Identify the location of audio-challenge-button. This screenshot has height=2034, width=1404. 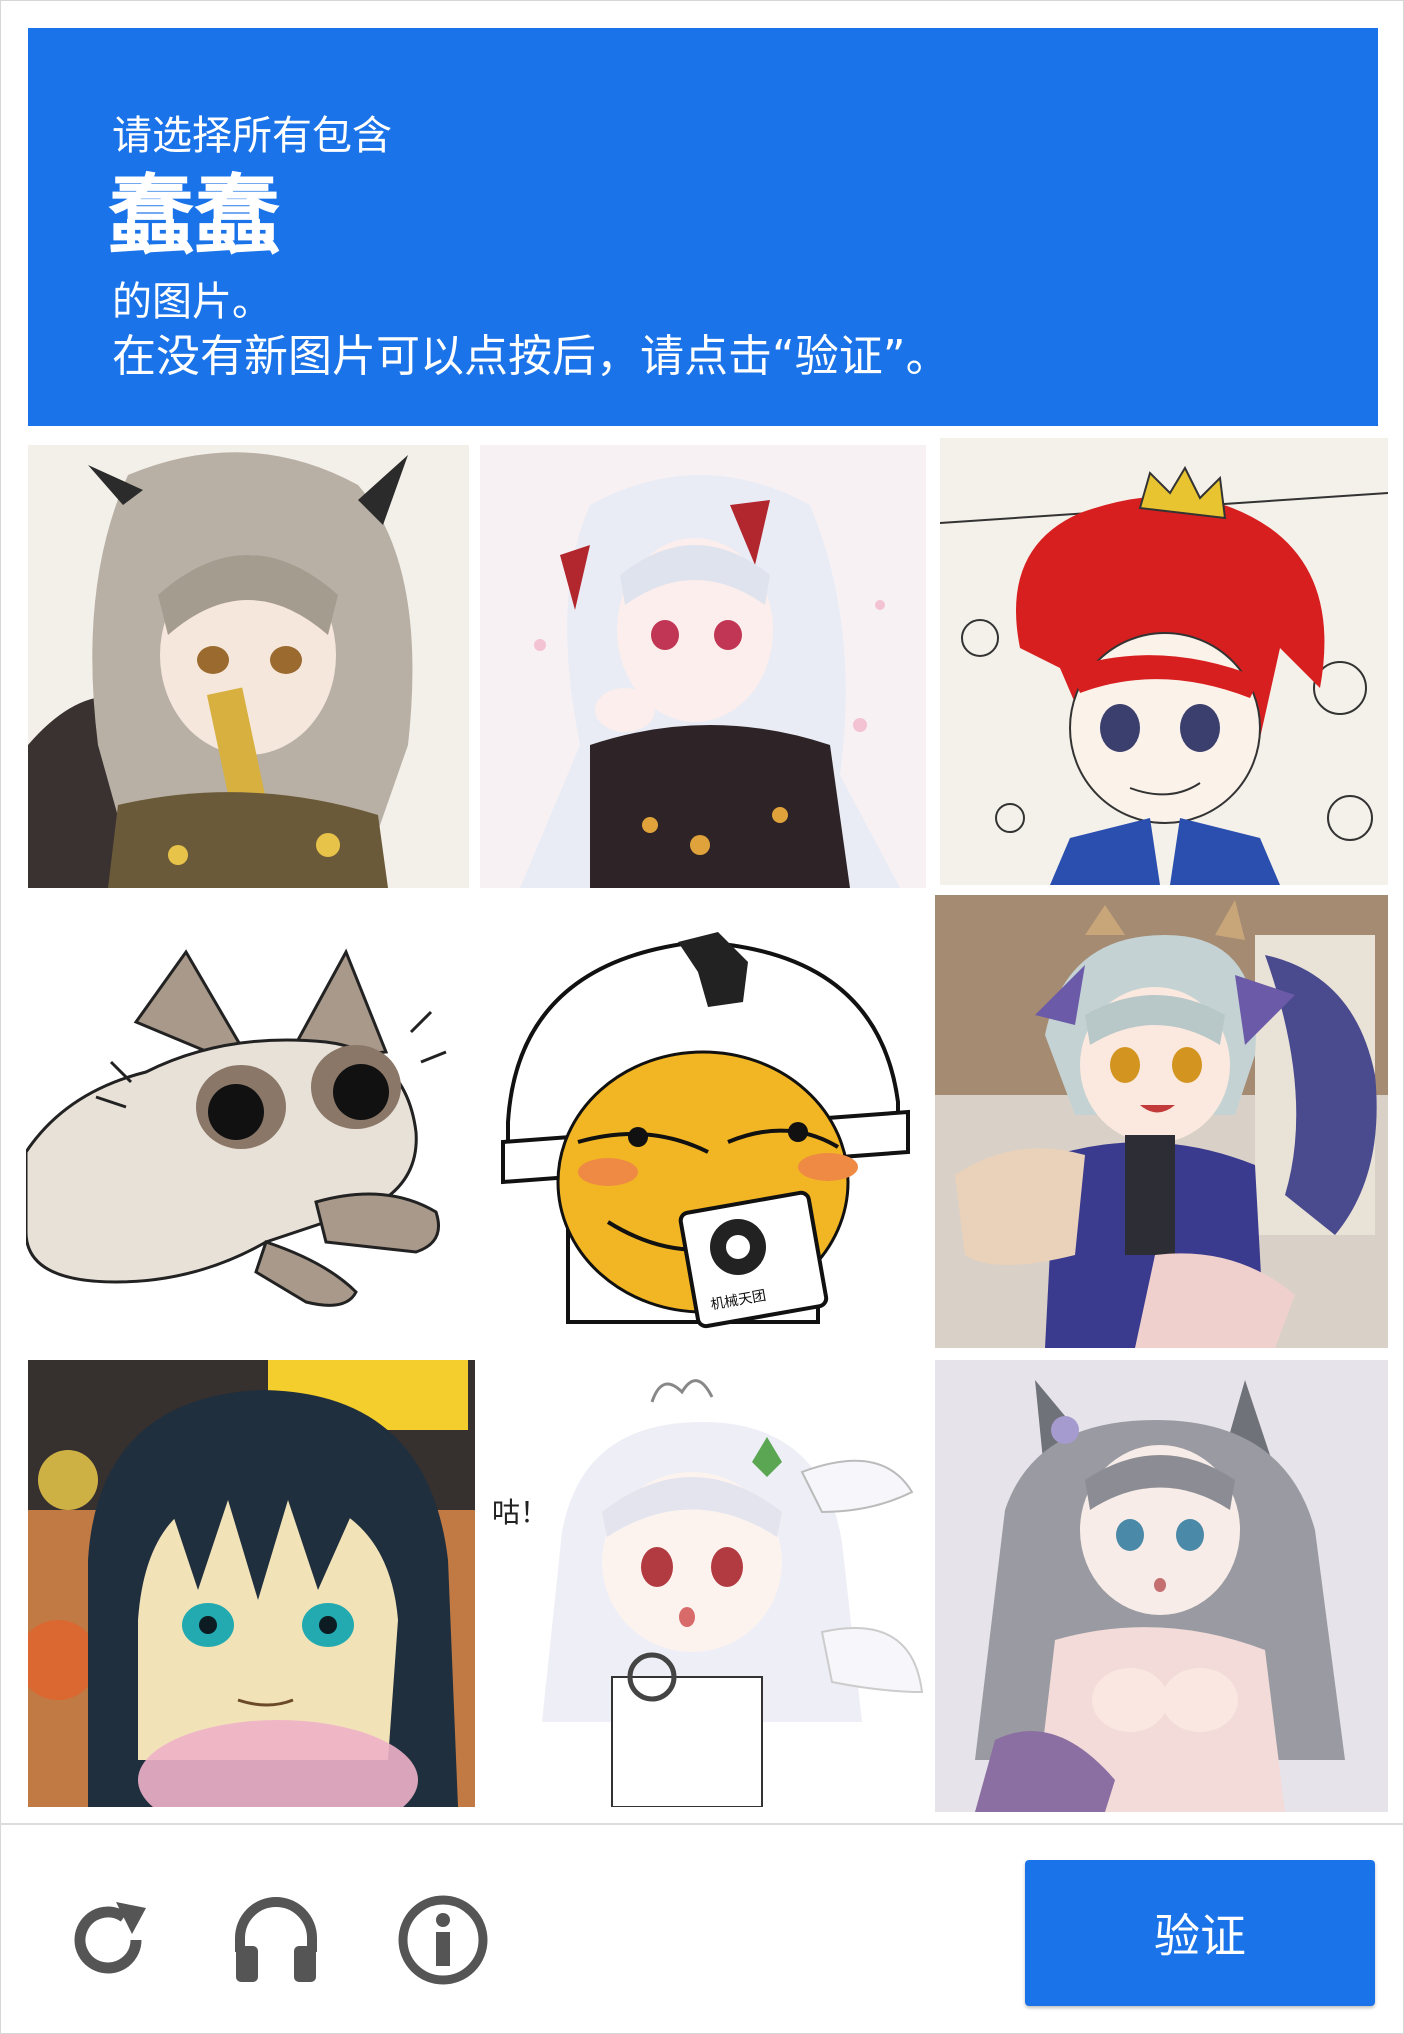
(276, 1940).